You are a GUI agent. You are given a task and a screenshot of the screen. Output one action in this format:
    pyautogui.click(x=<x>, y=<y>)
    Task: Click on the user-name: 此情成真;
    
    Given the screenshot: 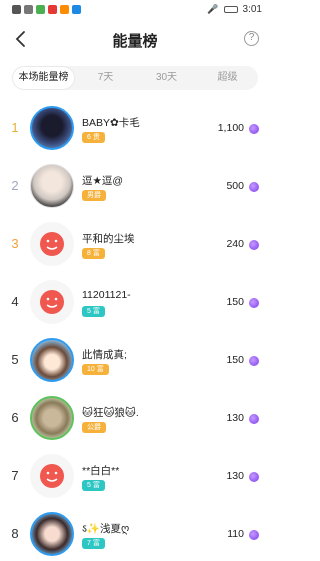 What is the action you would take?
    pyautogui.click(x=104, y=355)
    